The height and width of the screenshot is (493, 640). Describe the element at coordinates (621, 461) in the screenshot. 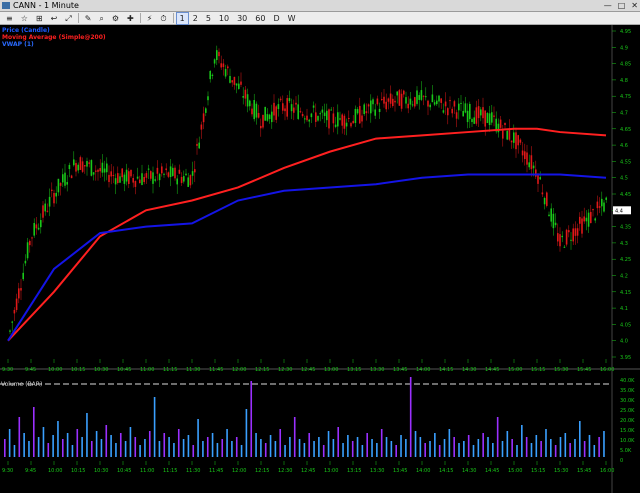

I see `volume-axis-label: 0` at that location.